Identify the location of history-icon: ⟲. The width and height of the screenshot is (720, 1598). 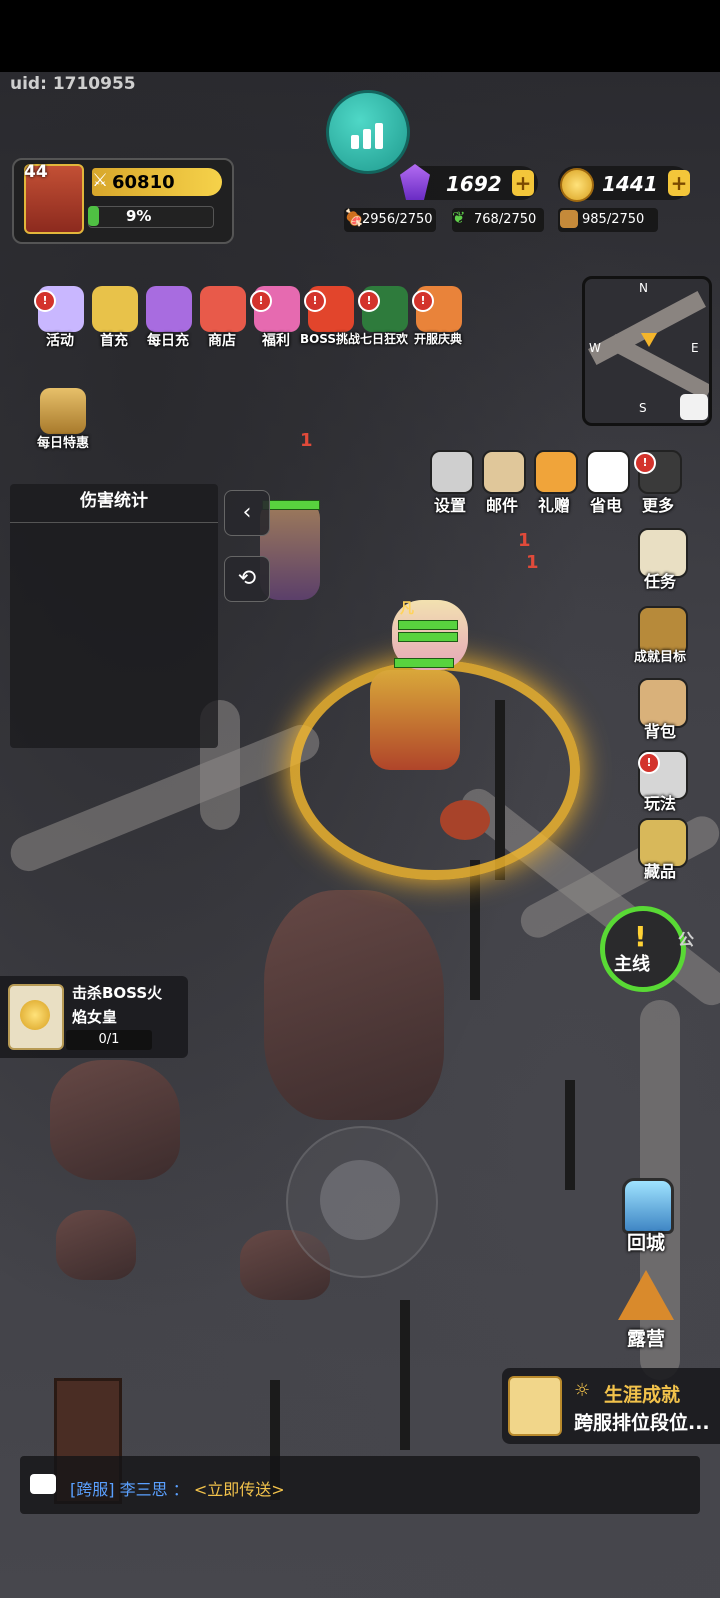
(247, 578).